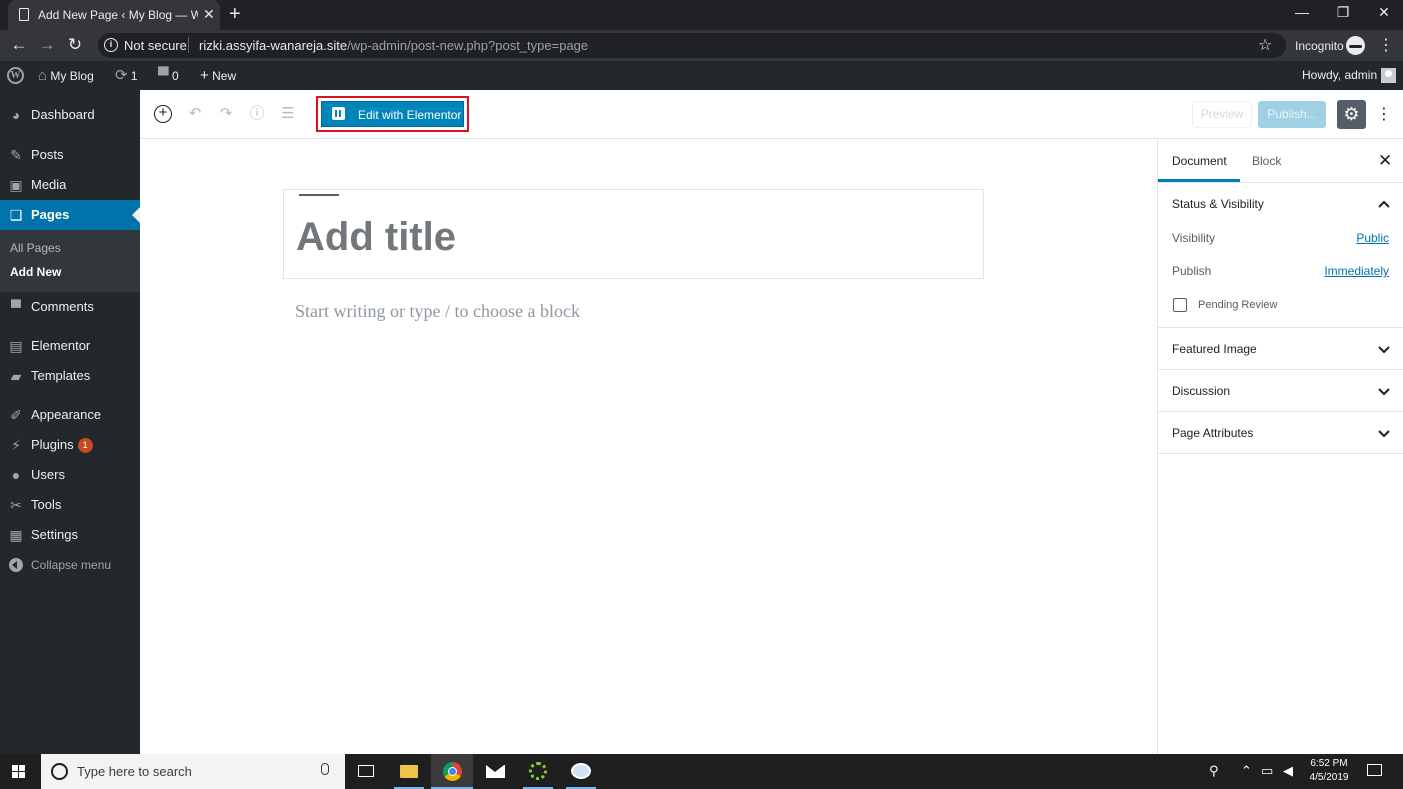  Describe the element at coordinates (1214, 771) in the screenshot. I see `people-icon: ⚲` at that location.